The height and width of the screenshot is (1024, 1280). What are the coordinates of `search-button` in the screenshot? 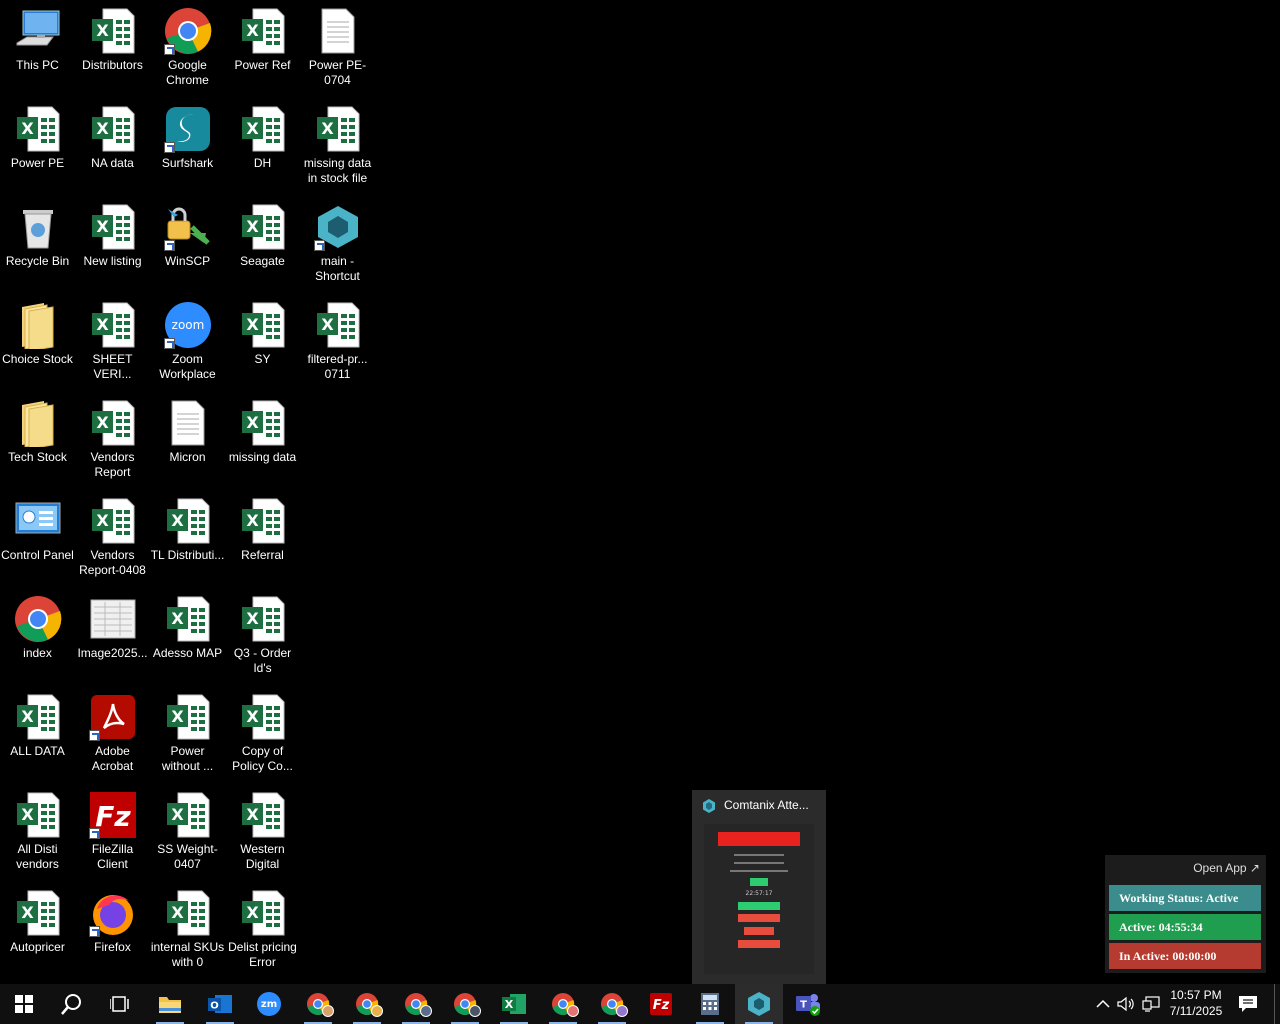 It's located at (72, 1004).